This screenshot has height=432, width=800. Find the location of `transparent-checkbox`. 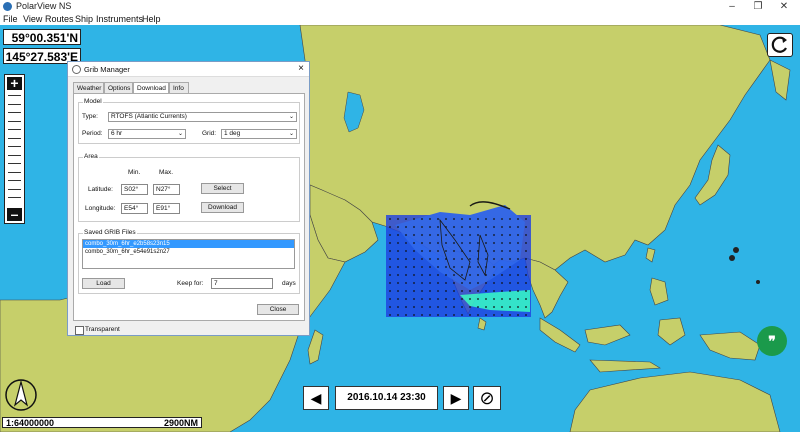

transparent-checkbox is located at coordinates (79, 330).